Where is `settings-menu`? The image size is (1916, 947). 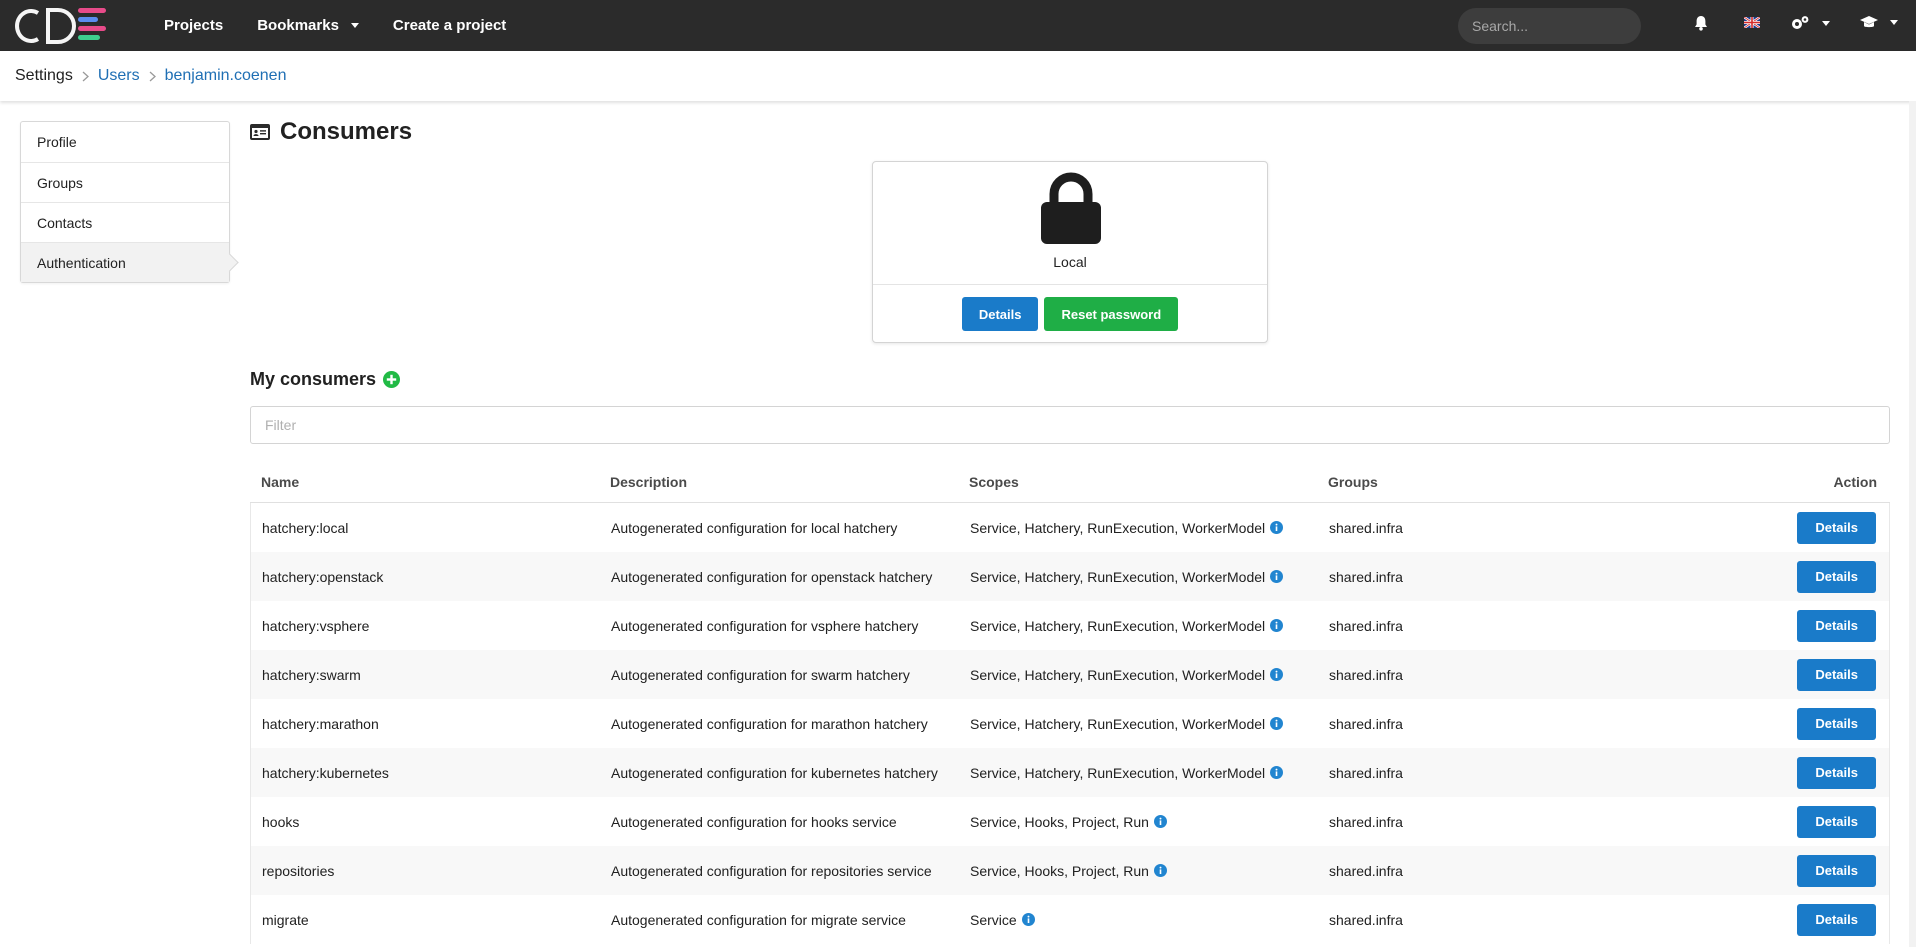
settings-menu is located at coordinates (1810, 23).